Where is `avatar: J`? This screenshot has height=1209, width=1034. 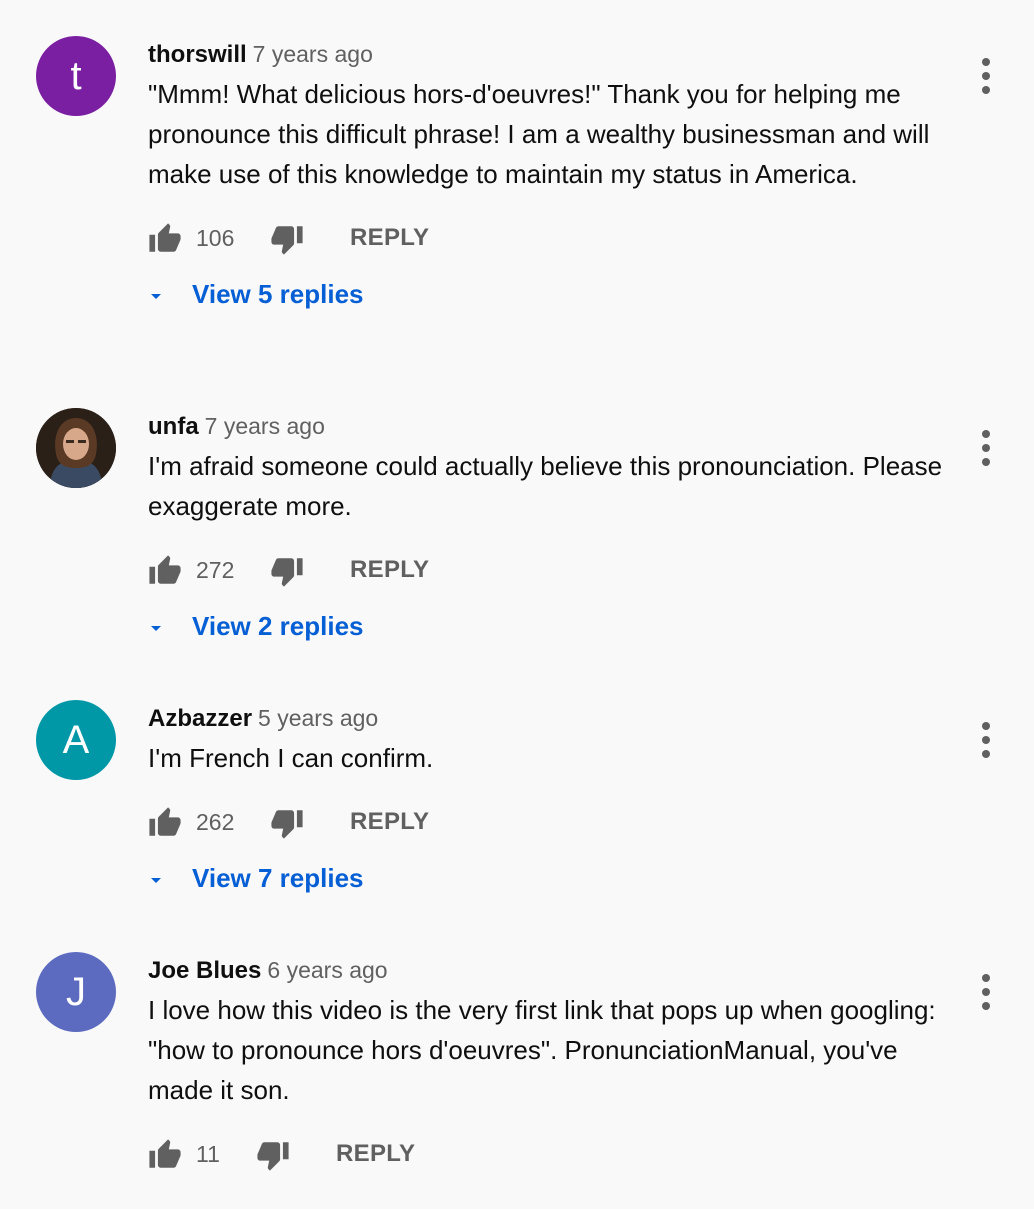
avatar: J is located at coordinates (76, 992).